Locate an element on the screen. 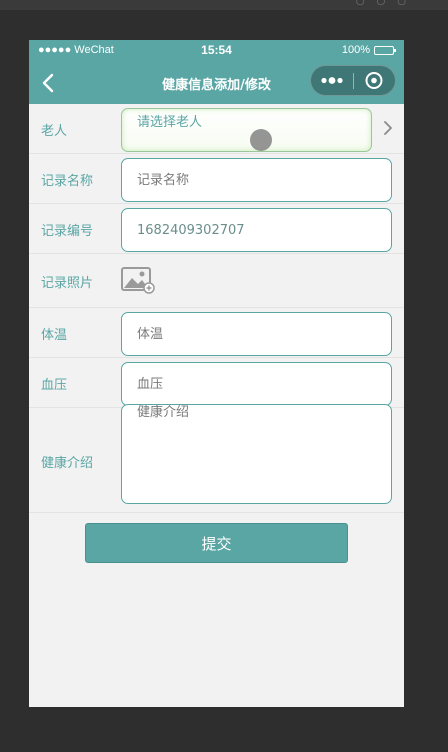 Image resolution: width=448 pixels, height=752 pixels. row-temperature: 体温 is located at coordinates (216, 333).